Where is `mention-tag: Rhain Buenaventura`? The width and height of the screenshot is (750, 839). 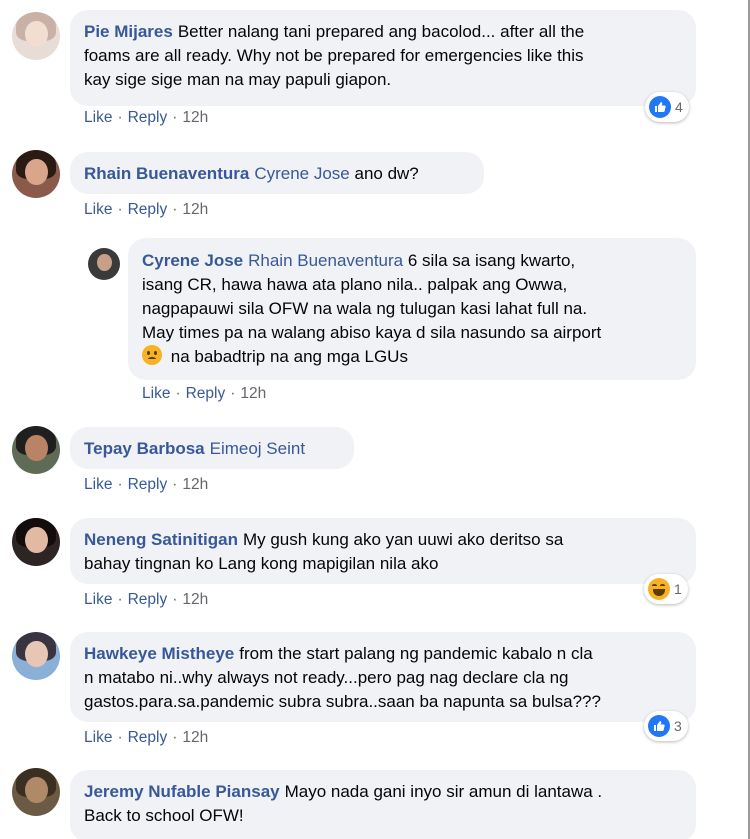
mention-tag: Rhain Buenaventura is located at coordinates (325, 260).